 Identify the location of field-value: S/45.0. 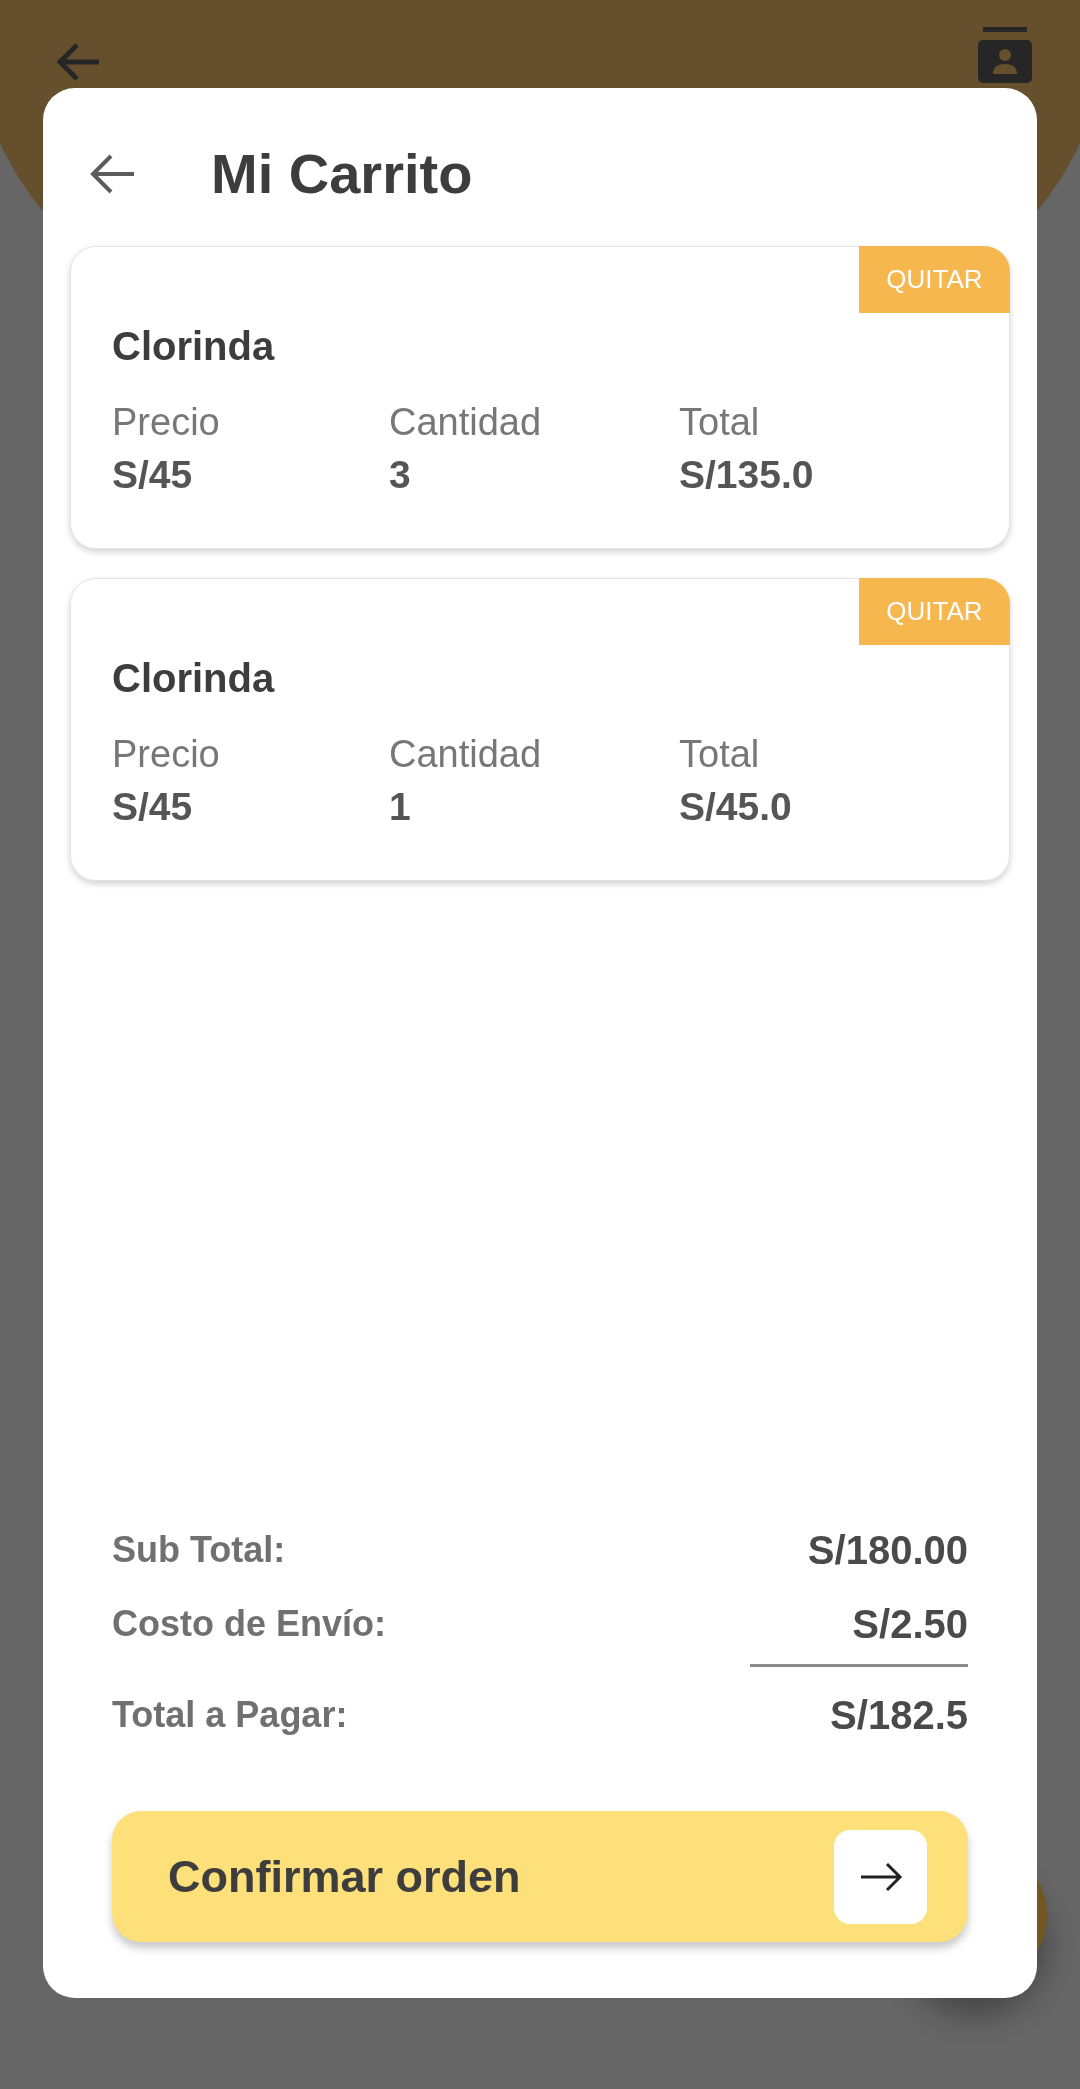
(735, 807).